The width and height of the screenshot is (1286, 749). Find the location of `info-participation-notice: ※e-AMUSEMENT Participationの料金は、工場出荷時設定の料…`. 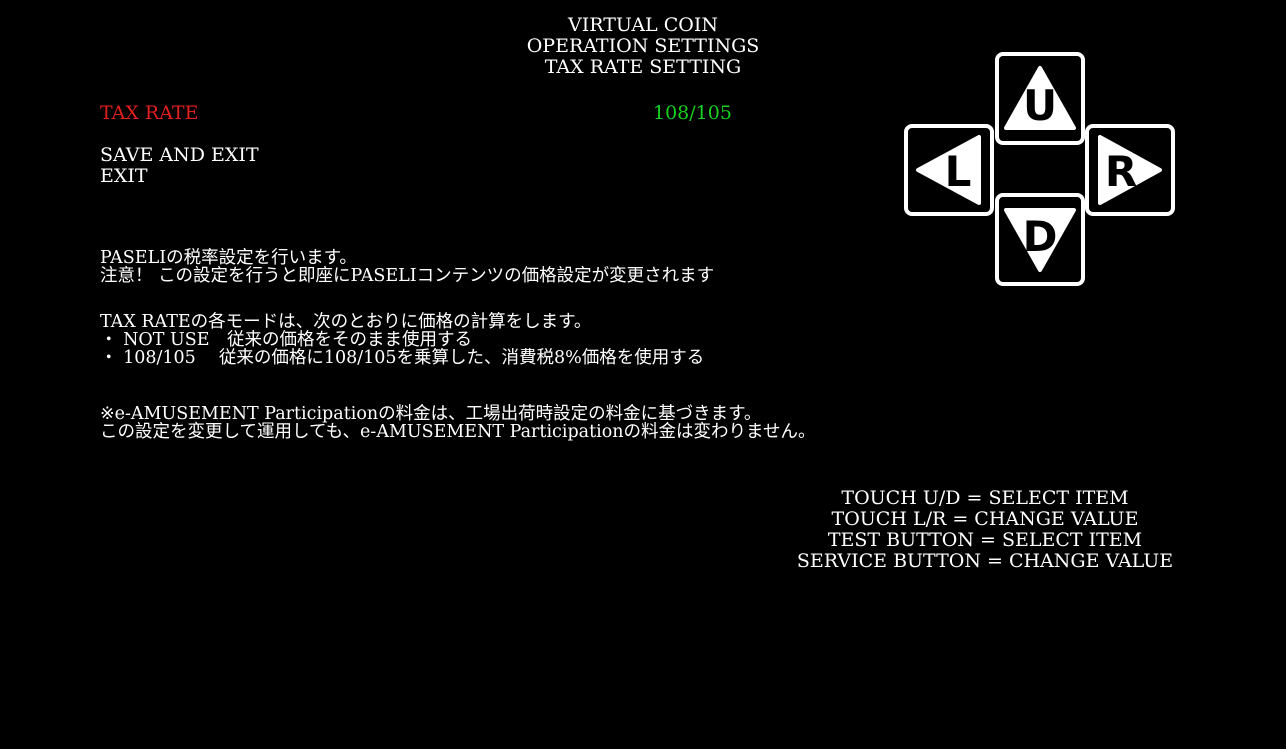

info-participation-notice: ※e-AMUSEMENT Participationの料金は、工場出荷時設定の料… is located at coordinates (458, 423).